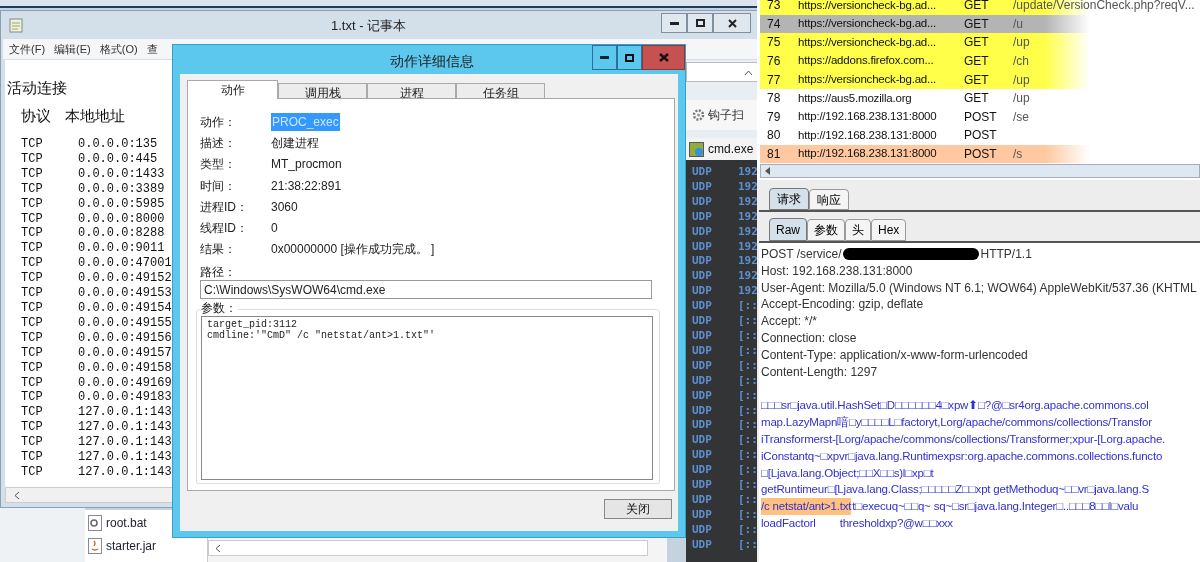  What do you see at coordinates (95, 546) in the screenshot?
I see `jar-file-icon` at bounding box center [95, 546].